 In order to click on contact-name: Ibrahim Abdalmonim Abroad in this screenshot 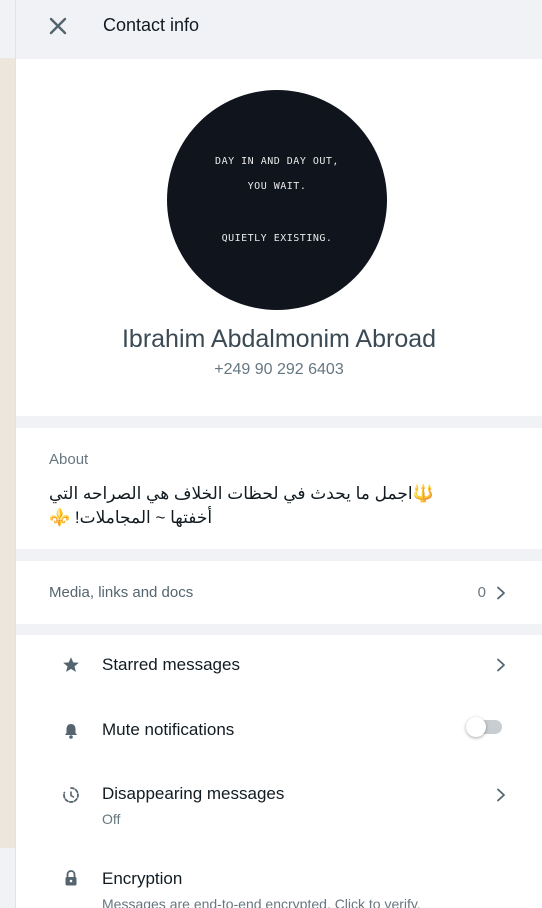, I will do `click(279, 339)`.